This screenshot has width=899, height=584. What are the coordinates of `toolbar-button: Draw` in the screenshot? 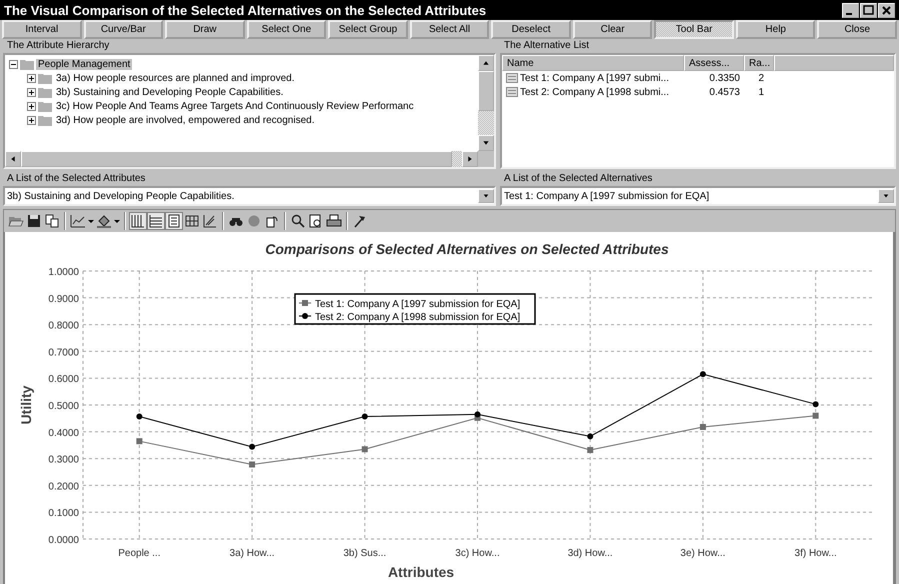 It's located at (205, 29).